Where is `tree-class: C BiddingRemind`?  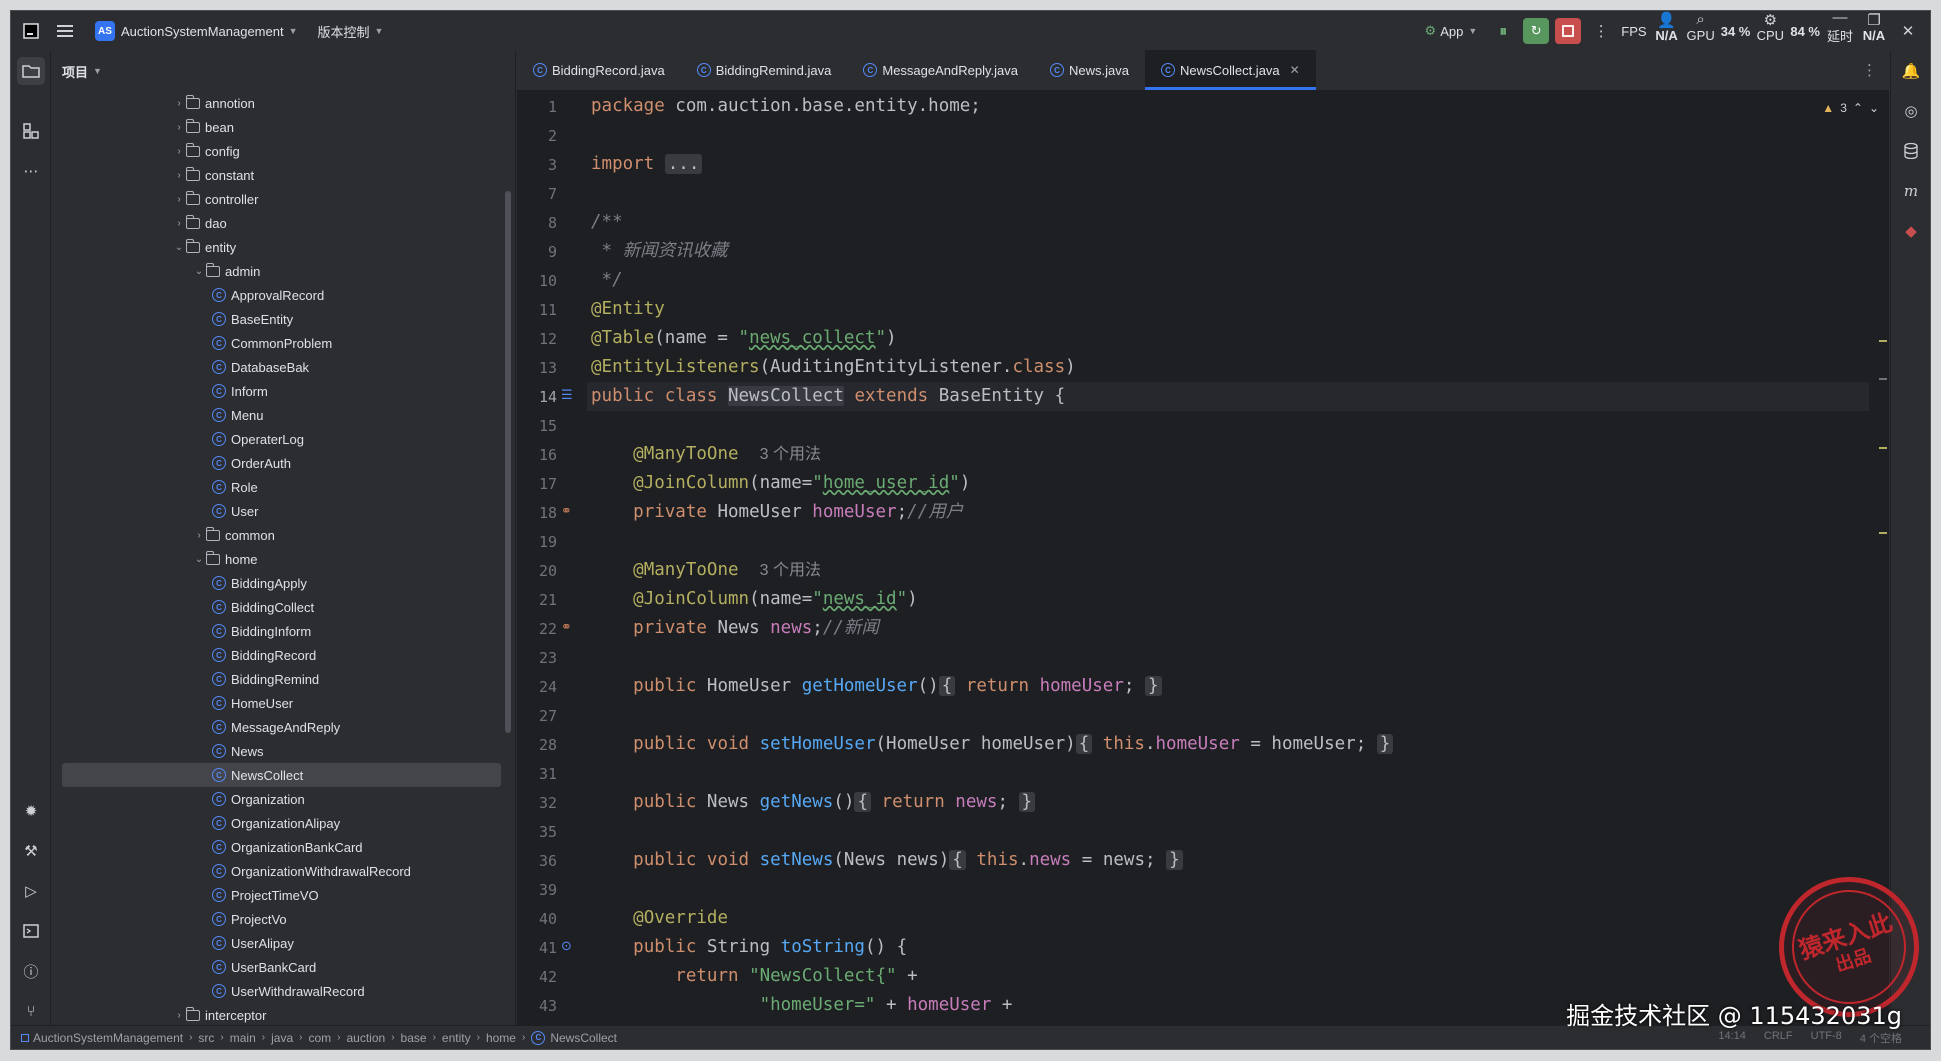
tree-class: C BiddingRemind is located at coordinates (276, 679).